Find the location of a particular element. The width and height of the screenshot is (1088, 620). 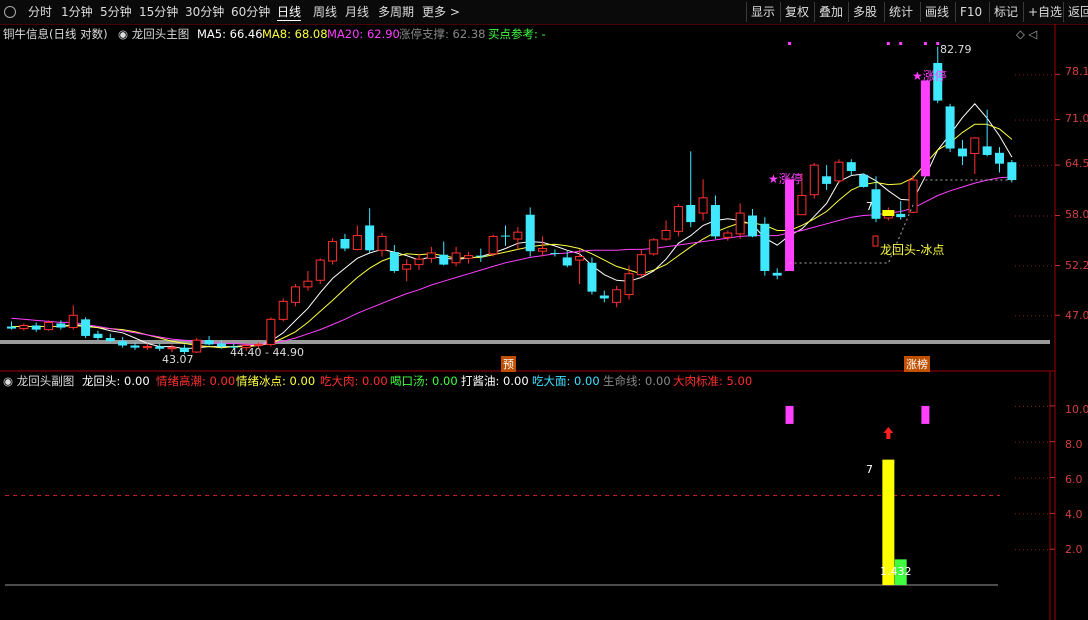

seven-main-label: 7 is located at coordinates (869, 206).